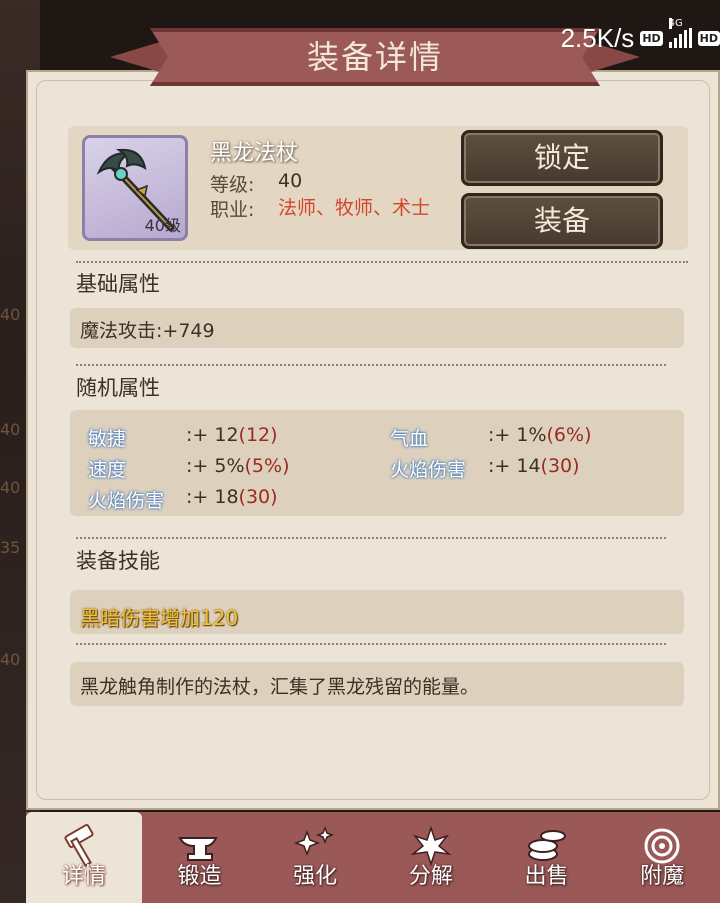 The height and width of the screenshot is (903, 720). I want to click on item-description: 黑龙触角制作的法杖，汇集了黑龙残留的能量。, so click(280, 687).